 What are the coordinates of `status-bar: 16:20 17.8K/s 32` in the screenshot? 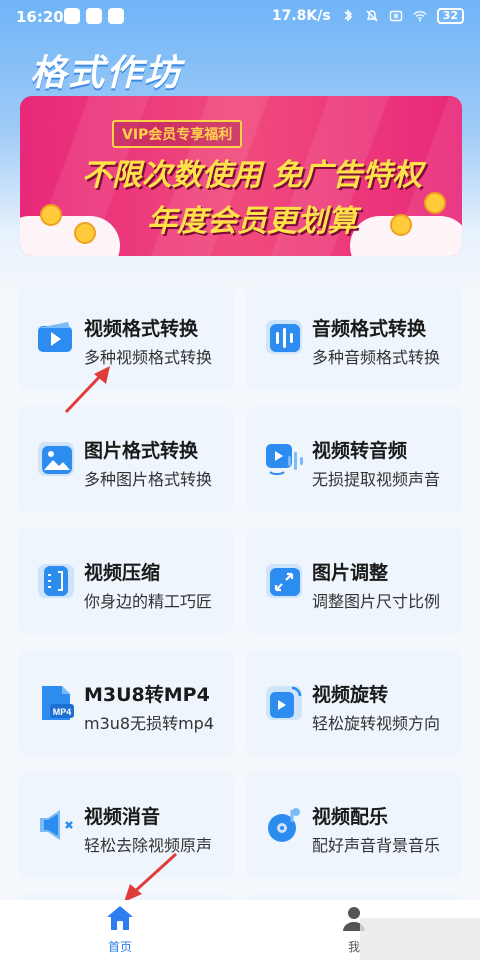 It's located at (240, 17).